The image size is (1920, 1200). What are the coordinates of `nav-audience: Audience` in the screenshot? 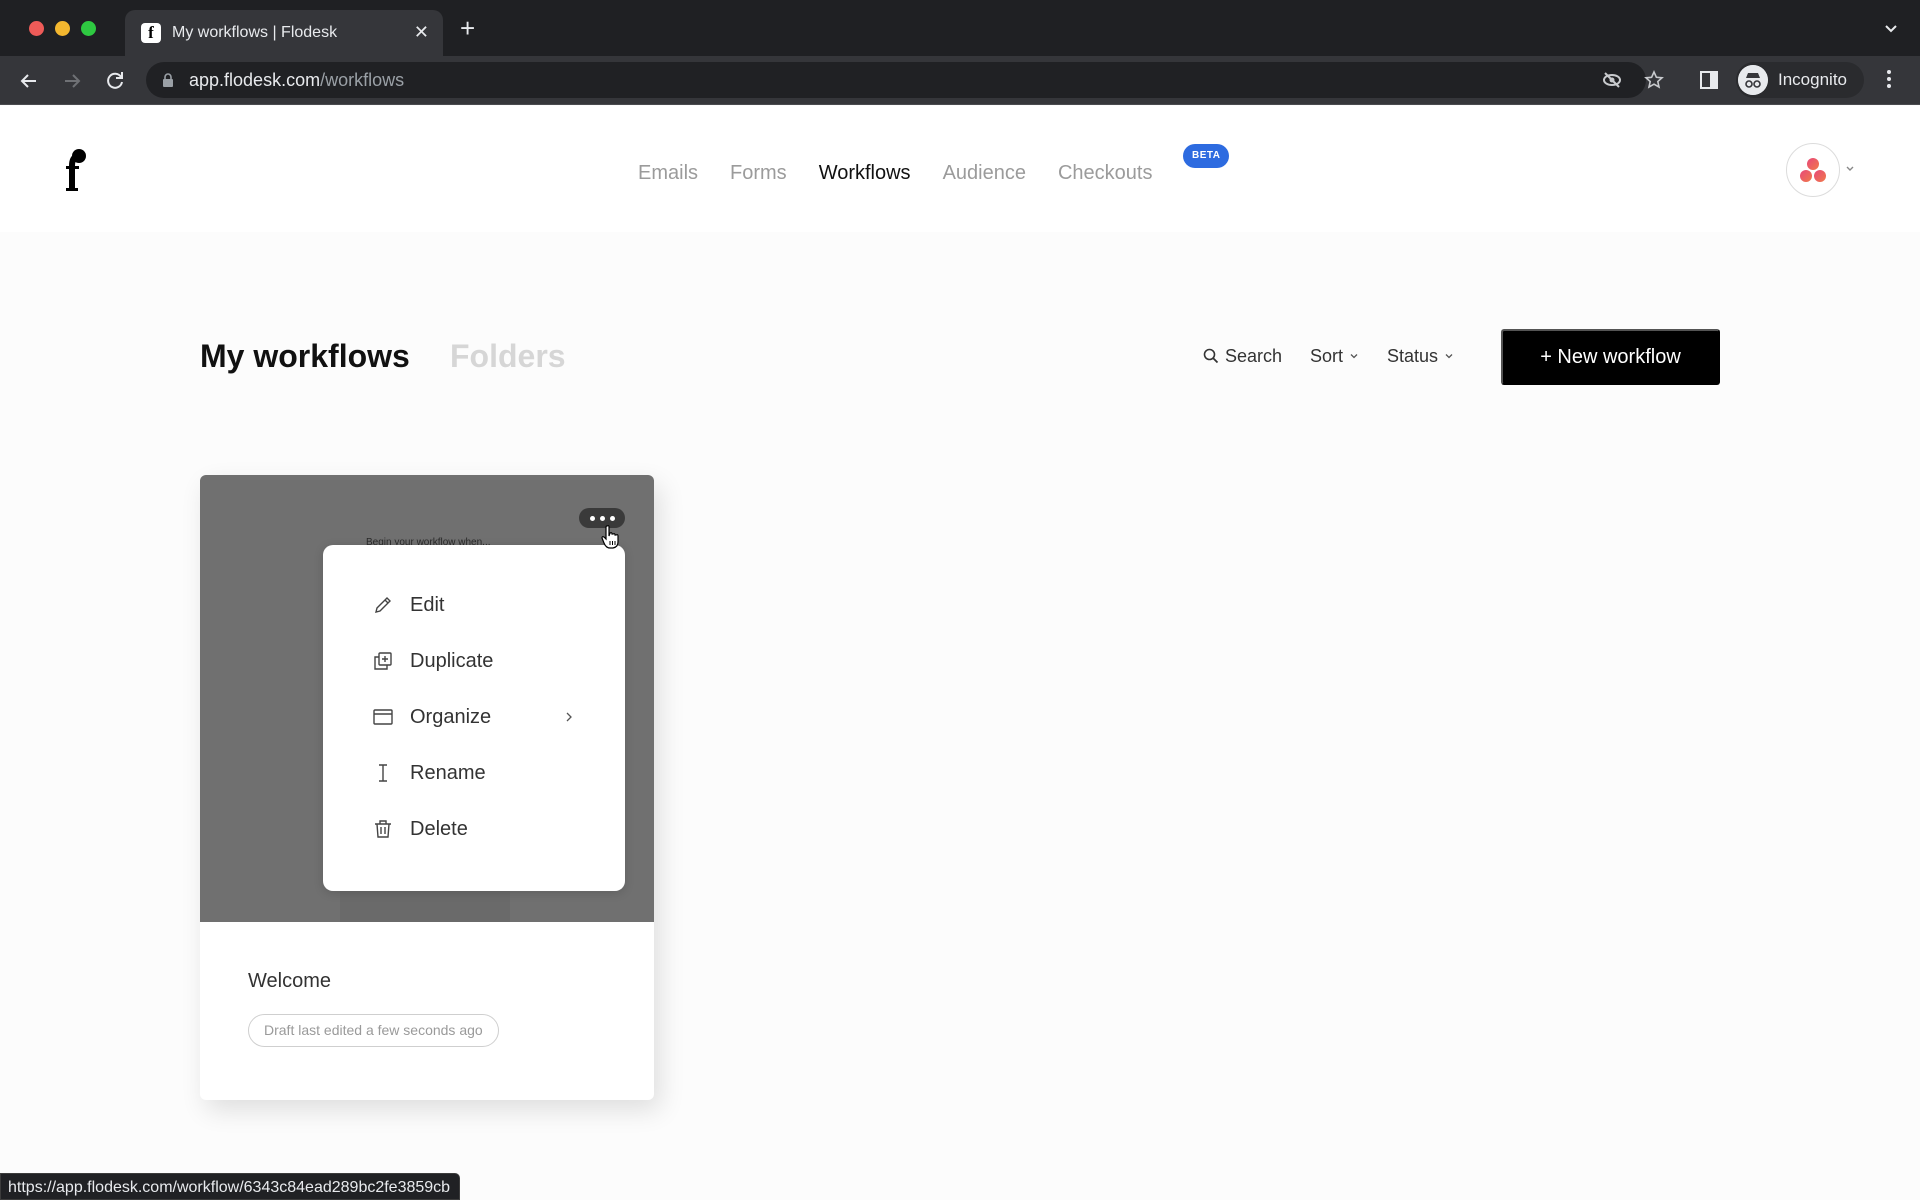 It's located at (984, 173).